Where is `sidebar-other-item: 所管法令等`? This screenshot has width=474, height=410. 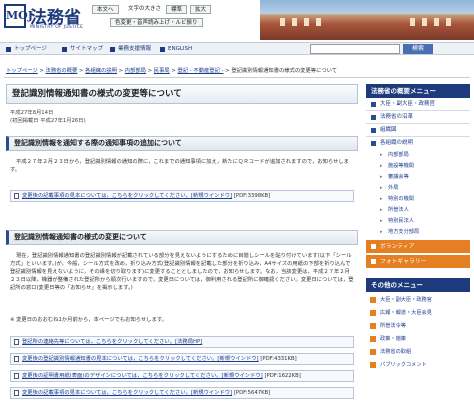
sidebar-other-item: 所管法令等 is located at coordinates (418, 326).